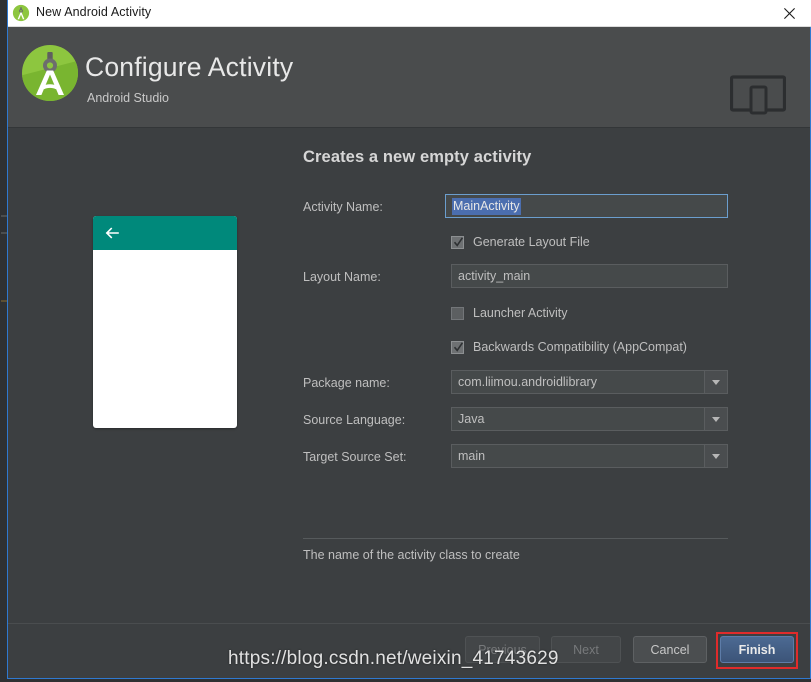 The image size is (811, 682). What do you see at coordinates (471, 419) in the screenshot?
I see `source-language-value: Java` at bounding box center [471, 419].